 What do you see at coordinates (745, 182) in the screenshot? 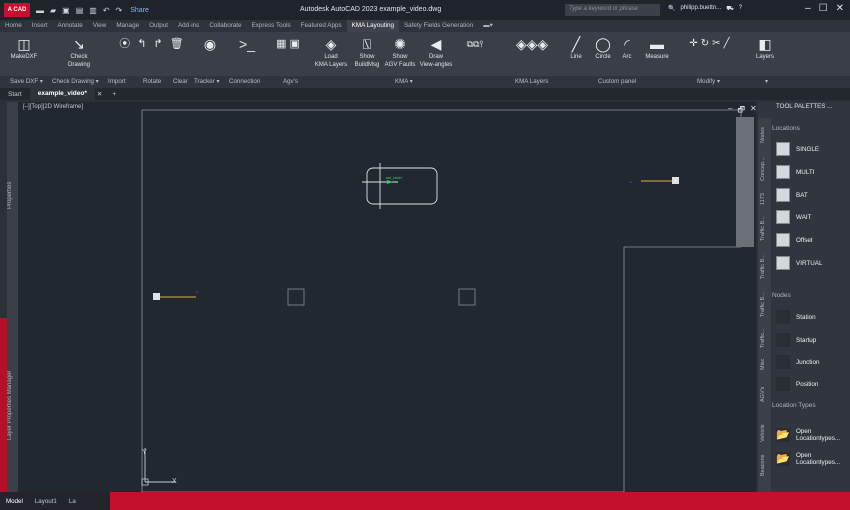
I see `viewport-scrollbar` at bounding box center [745, 182].